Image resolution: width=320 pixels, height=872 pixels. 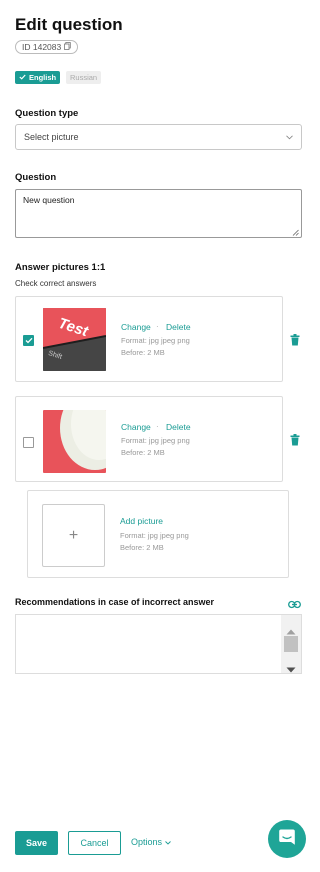 I want to click on question-type-value: Select picture, so click(x=51, y=137).